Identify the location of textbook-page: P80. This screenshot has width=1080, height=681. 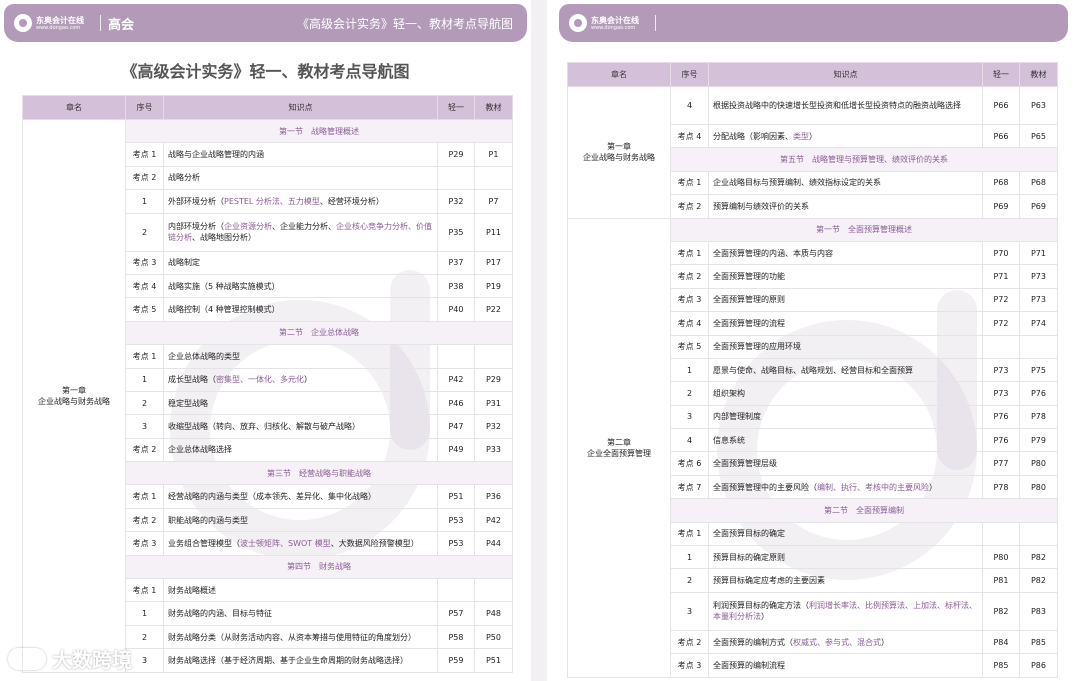
(1038, 487).